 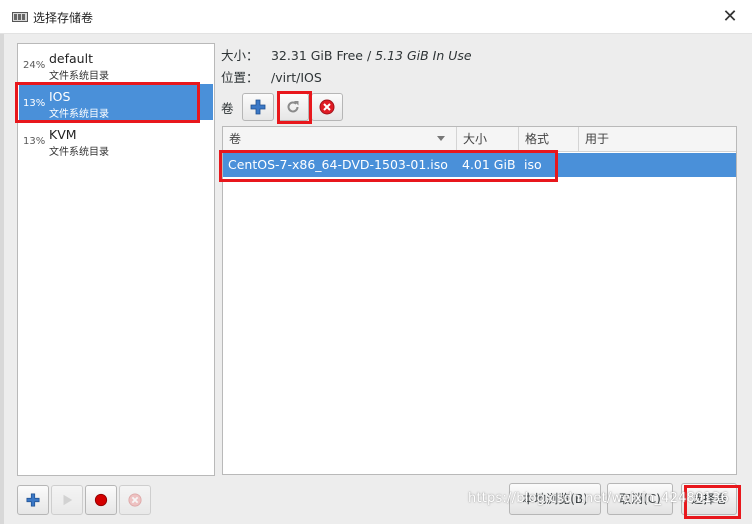 What do you see at coordinates (598, 498) in the screenshot?
I see `watermark-text: https://blog.csdn.net/weixin_42480136` at bounding box center [598, 498].